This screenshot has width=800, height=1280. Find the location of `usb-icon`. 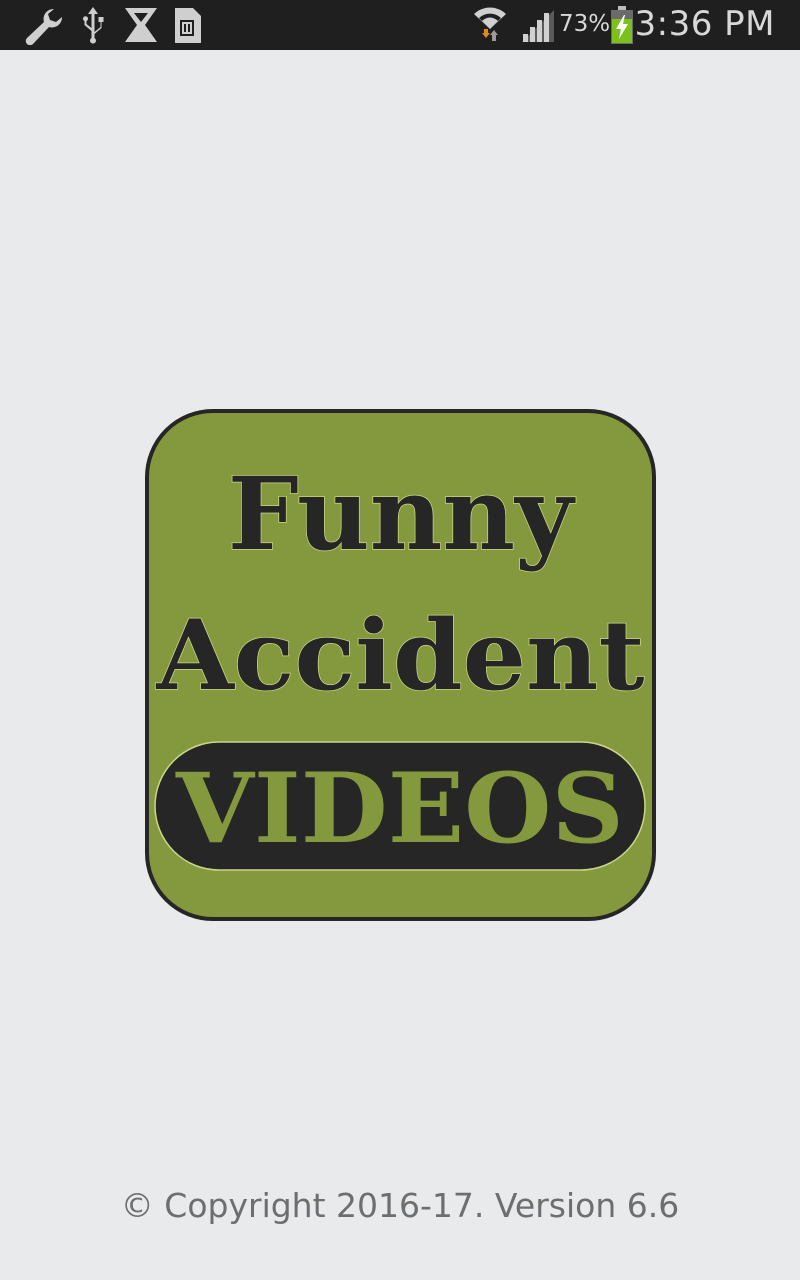

usb-icon is located at coordinates (93, 25).